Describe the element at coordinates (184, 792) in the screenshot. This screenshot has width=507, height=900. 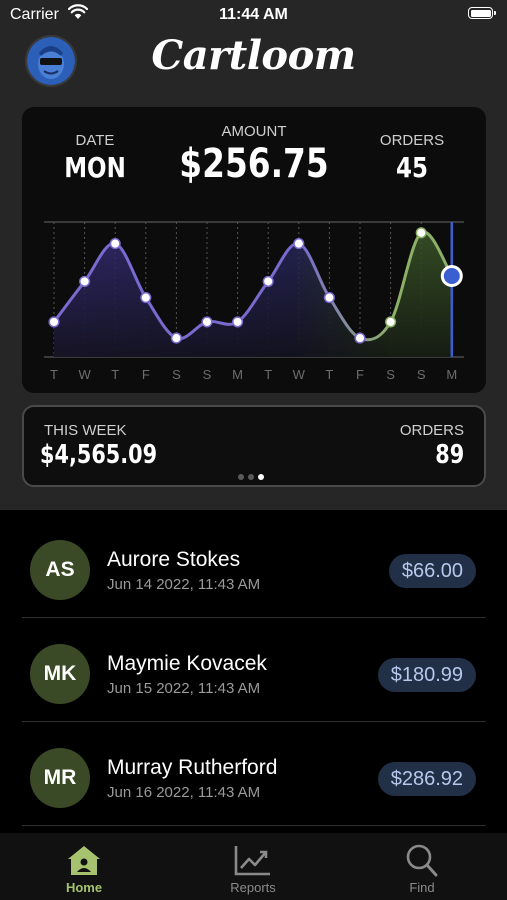
I see `order-date: Jun 16 2022, 11:43 AM` at that location.